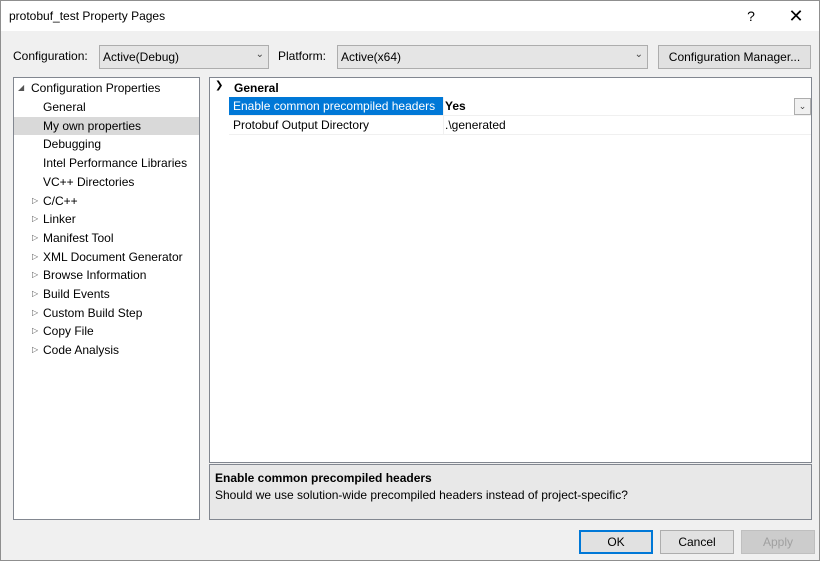 The height and width of the screenshot is (561, 820). I want to click on help-button: ?, so click(751, 16).